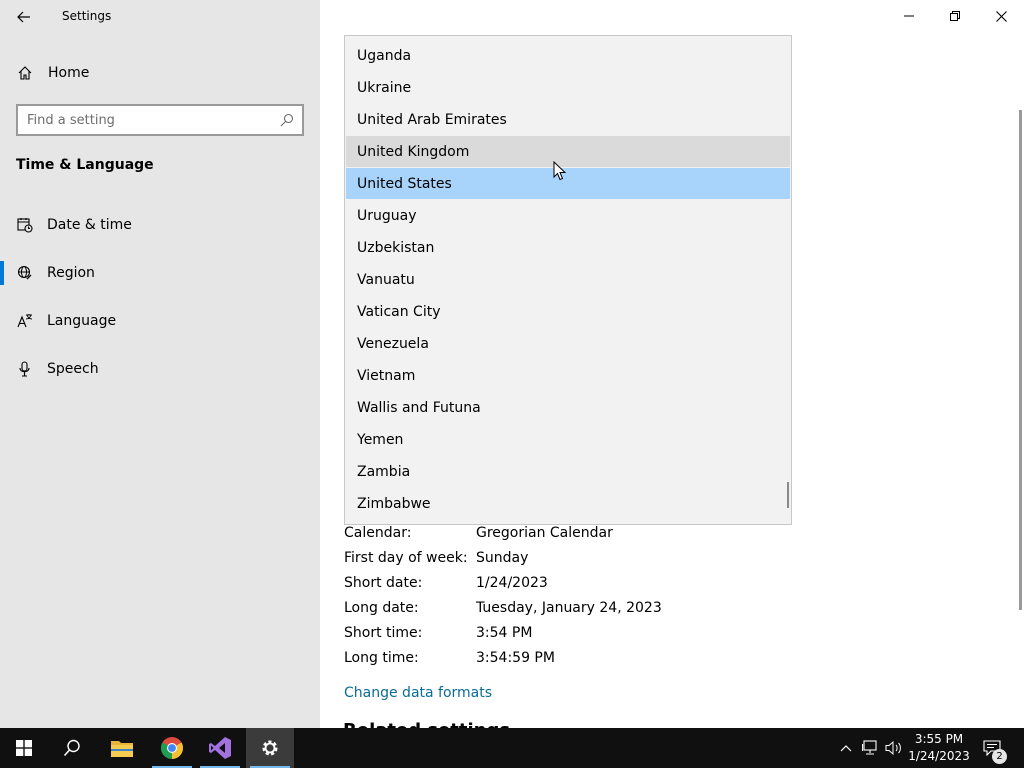  I want to click on windows-logo-icon, so click(24, 748).